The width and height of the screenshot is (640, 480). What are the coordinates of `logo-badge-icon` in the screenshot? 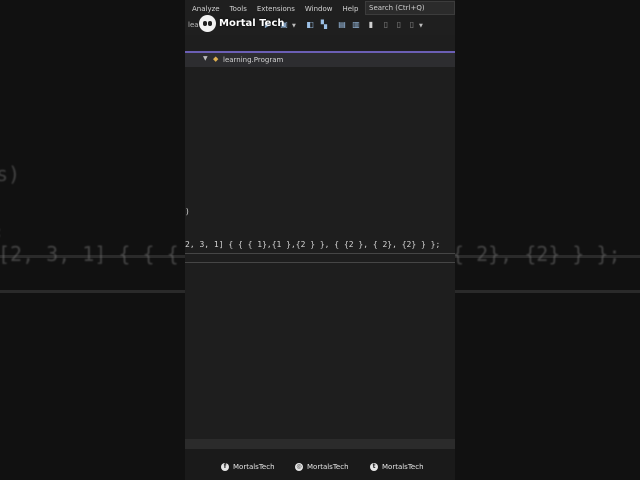 It's located at (207, 23).